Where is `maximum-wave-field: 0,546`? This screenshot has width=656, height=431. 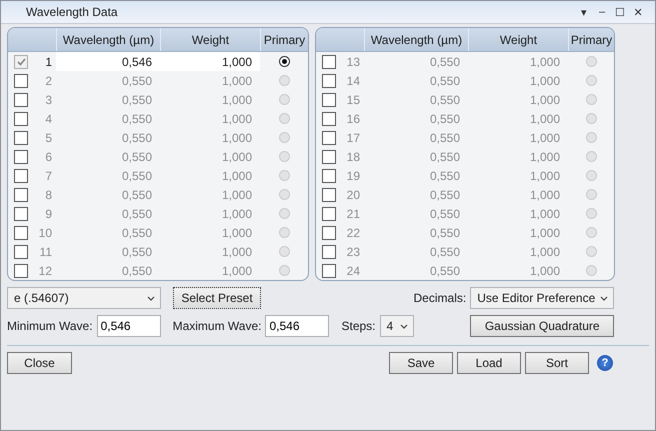 maximum-wave-field: 0,546 is located at coordinates (297, 326).